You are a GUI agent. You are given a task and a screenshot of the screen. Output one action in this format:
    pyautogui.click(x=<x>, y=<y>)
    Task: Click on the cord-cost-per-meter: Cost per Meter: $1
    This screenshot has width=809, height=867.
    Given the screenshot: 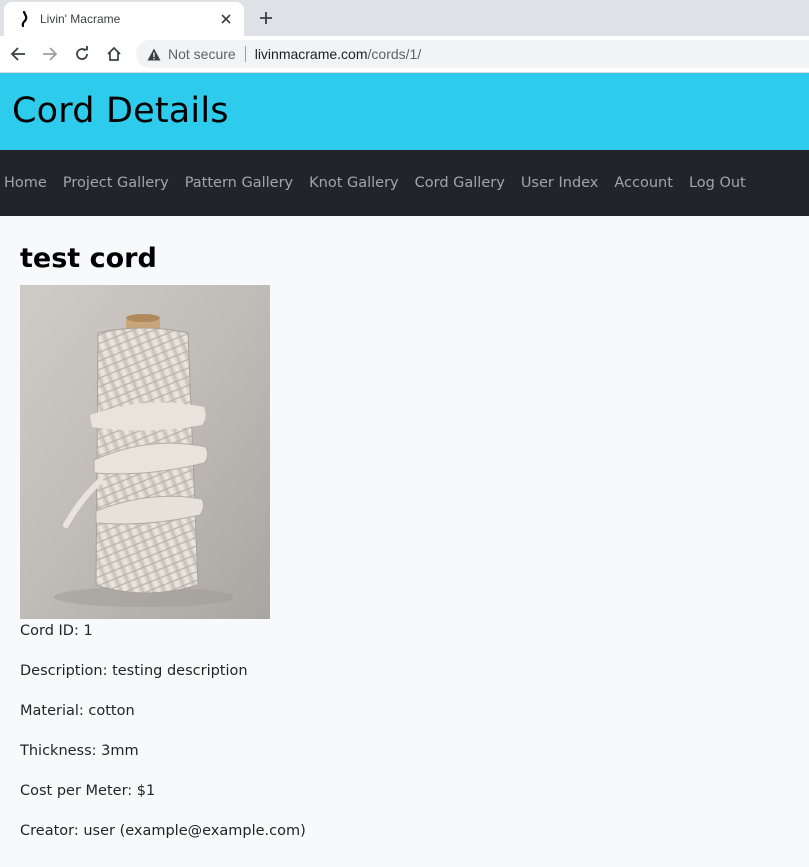 What is the action you would take?
    pyautogui.click(x=88, y=791)
    